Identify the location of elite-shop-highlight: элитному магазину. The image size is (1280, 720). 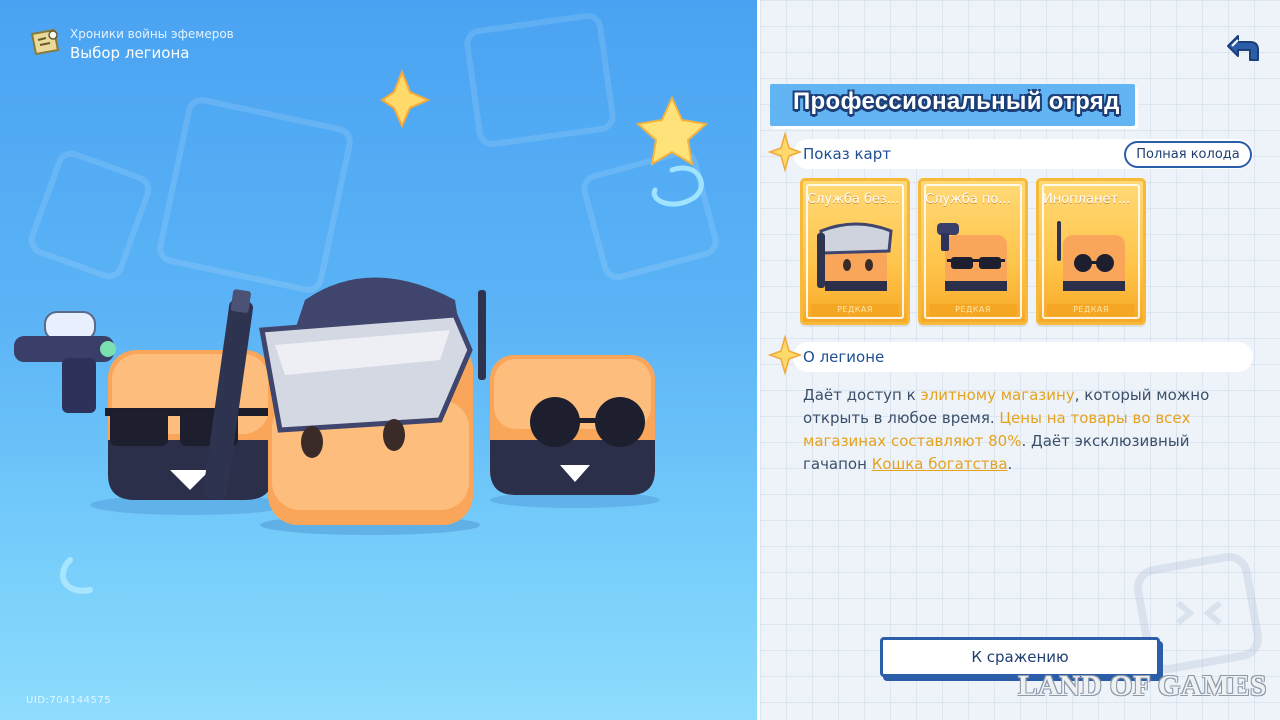
(997, 395).